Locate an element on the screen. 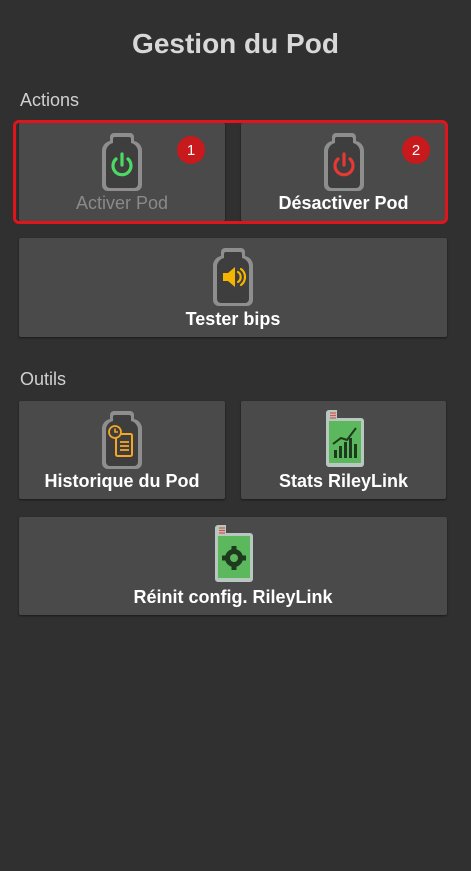 The width and height of the screenshot is (471, 871). pod-speaker-icon is located at coordinates (233, 278).